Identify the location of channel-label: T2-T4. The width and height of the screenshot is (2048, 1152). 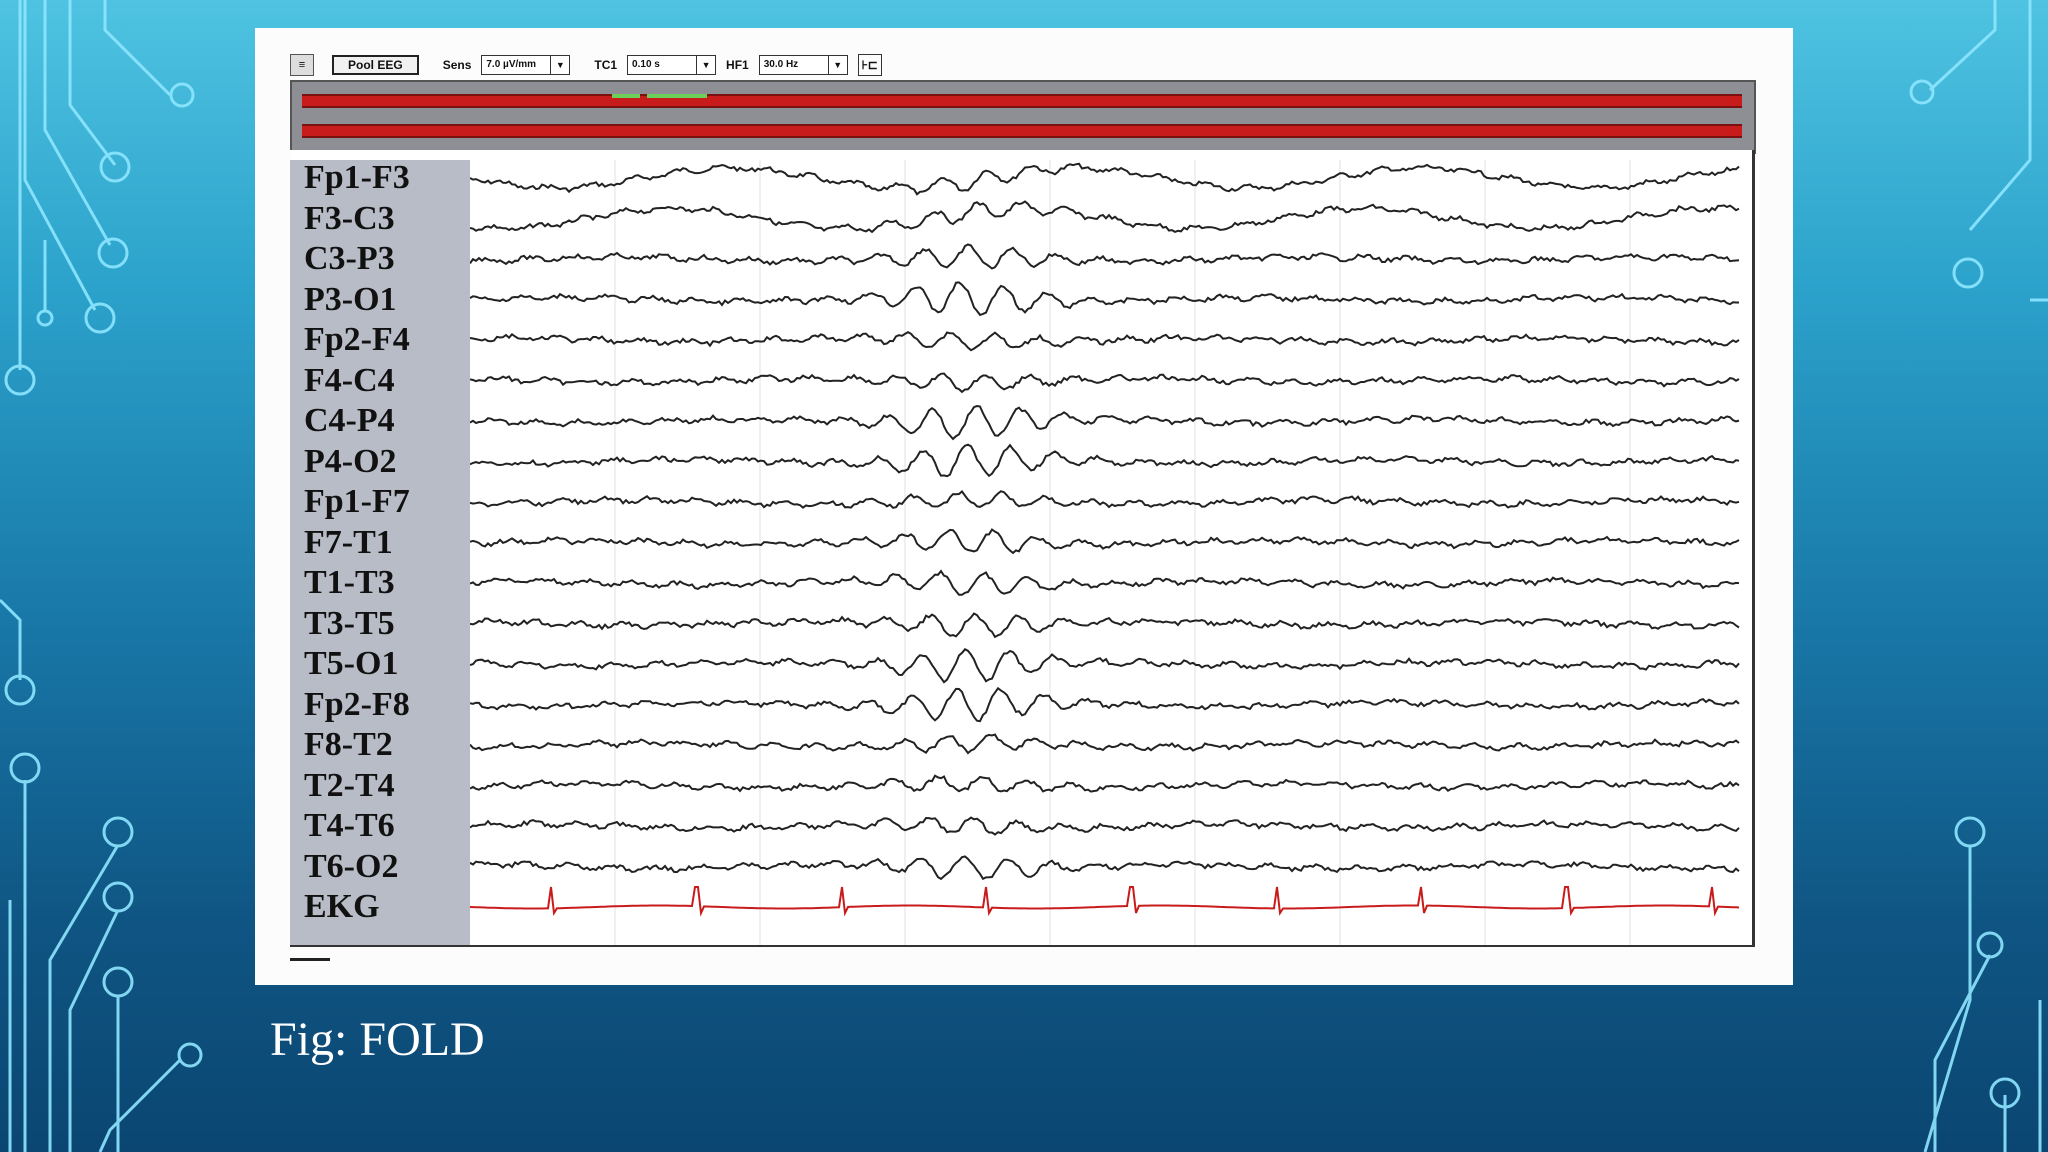
(349, 785).